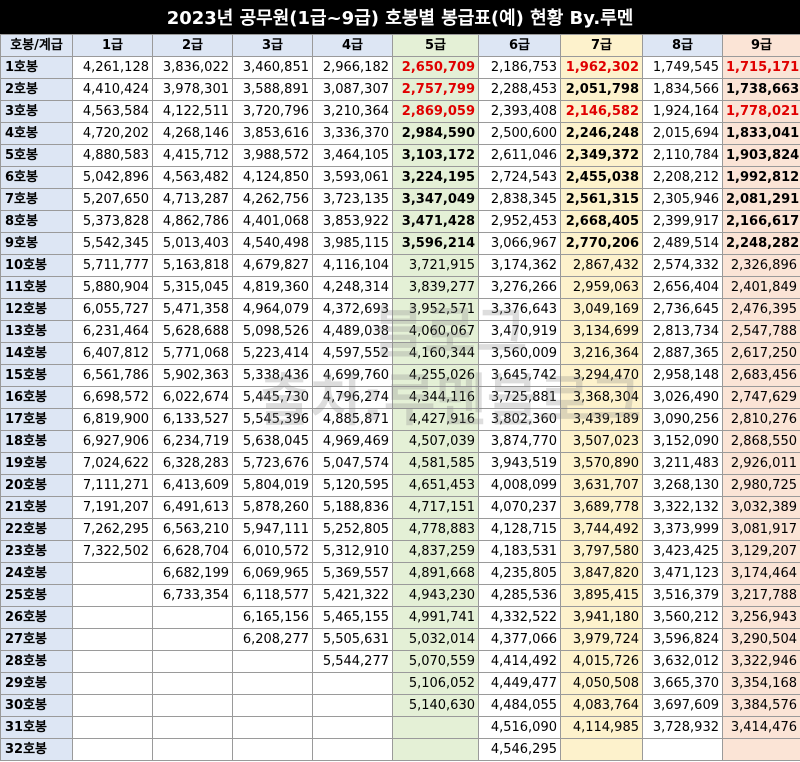  What do you see at coordinates (435, 331) in the screenshot?
I see `salary-cell-grade-5: 4,060,067` at bounding box center [435, 331].